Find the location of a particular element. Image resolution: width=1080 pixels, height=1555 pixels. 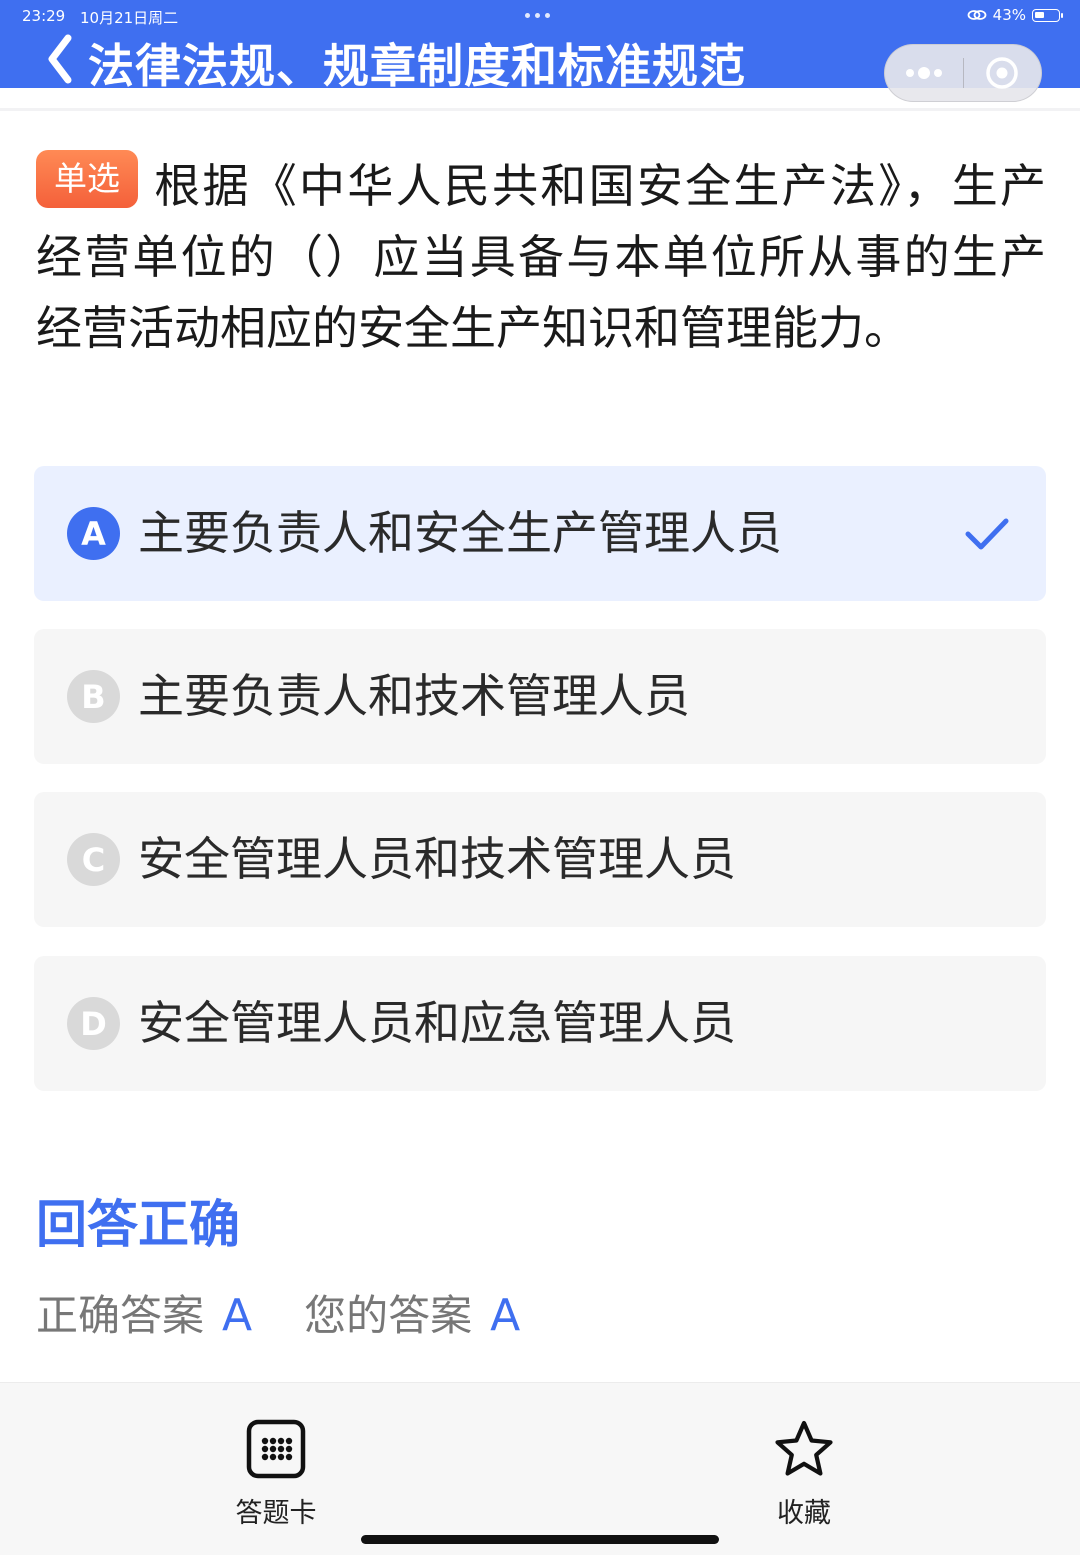

favorite-button: 收藏 is located at coordinates (804, 1474).